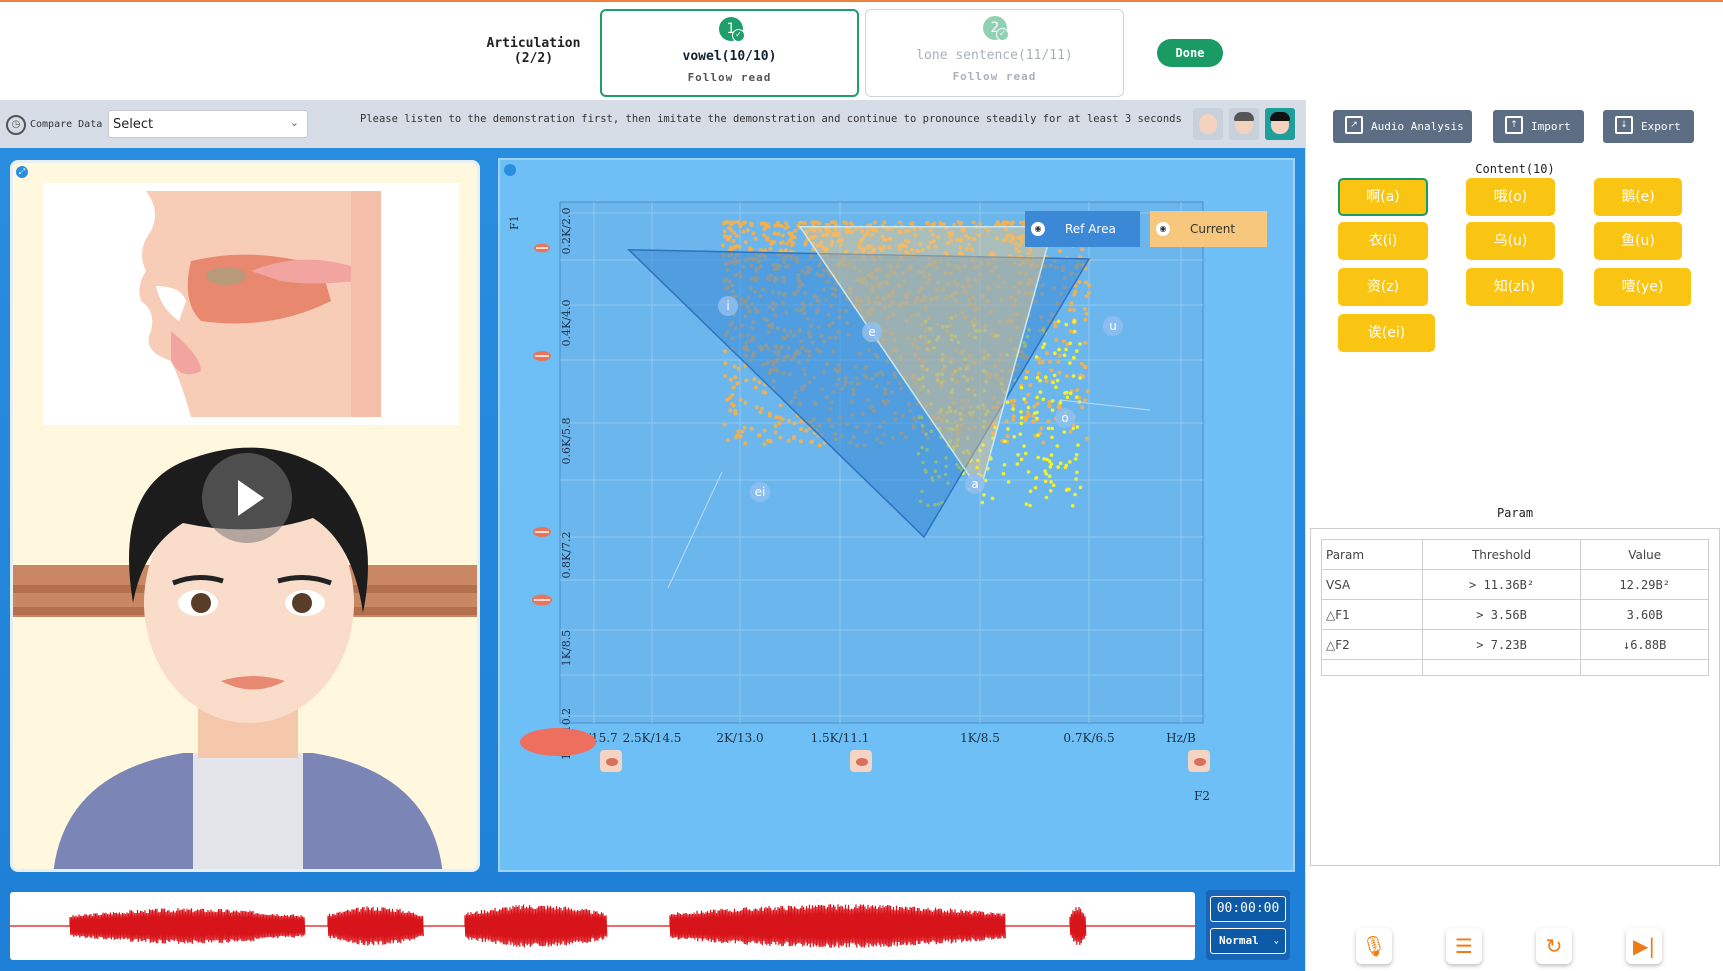 The width and height of the screenshot is (1723, 971). I want to click on avatar-video, so click(245, 646).